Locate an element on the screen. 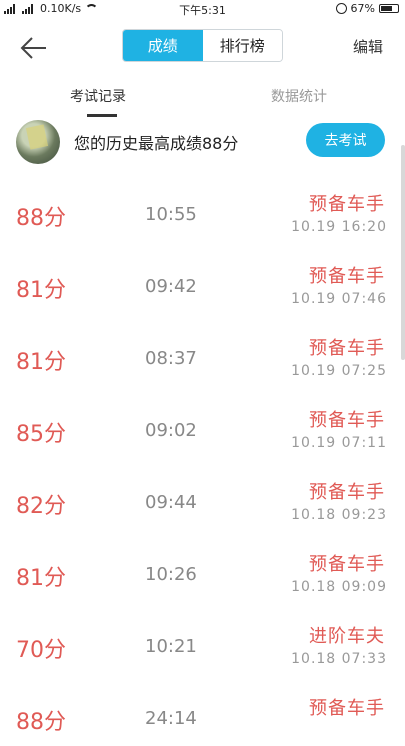 The image size is (405, 746). status-right: 67% is located at coordinates (367, 8).